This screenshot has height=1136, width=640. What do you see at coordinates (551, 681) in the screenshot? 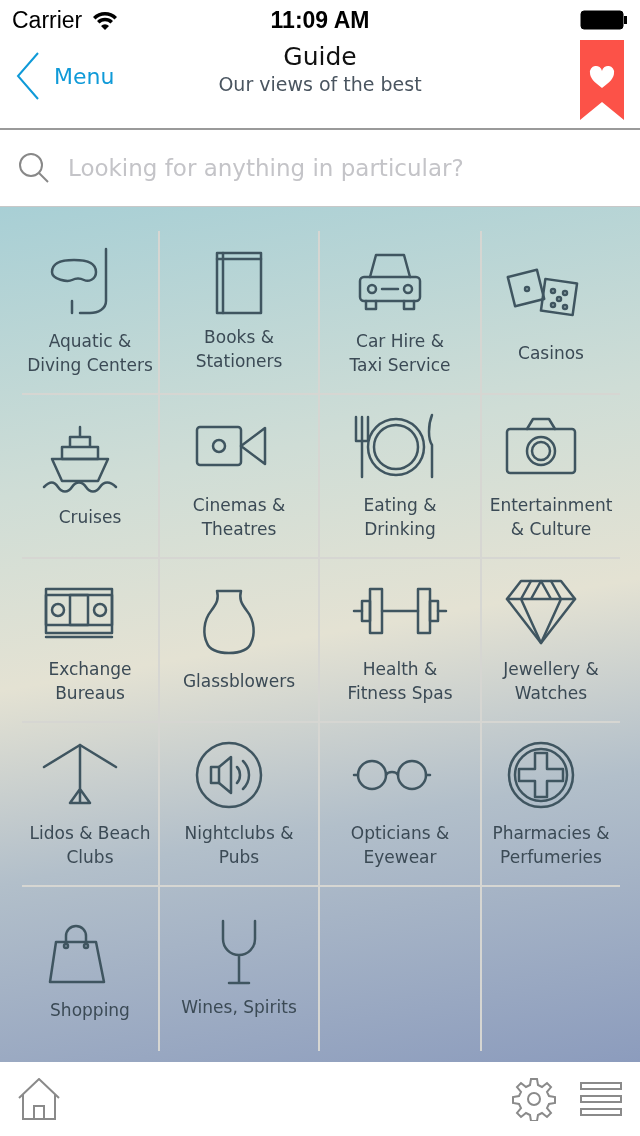
I see `category-label: Jewellery & Watches` at bounding box center [551, 681].